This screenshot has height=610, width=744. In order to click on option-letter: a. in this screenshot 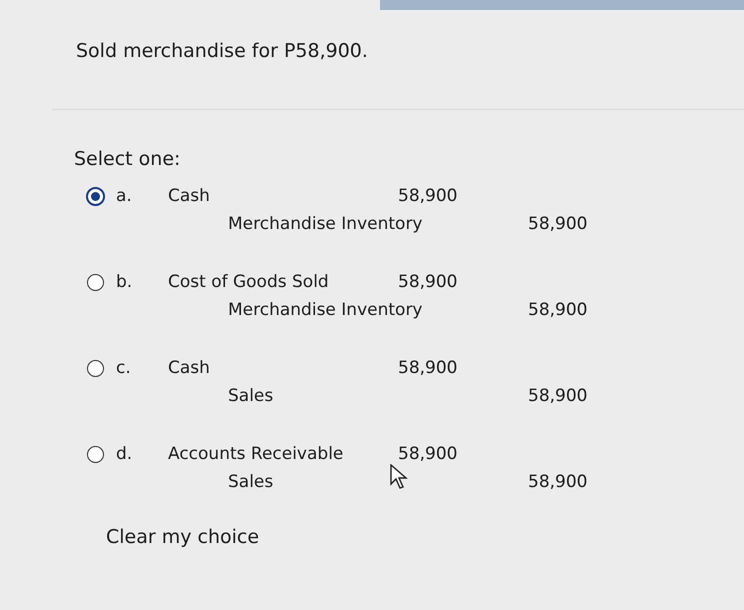, I will do `click(124, 196)`.